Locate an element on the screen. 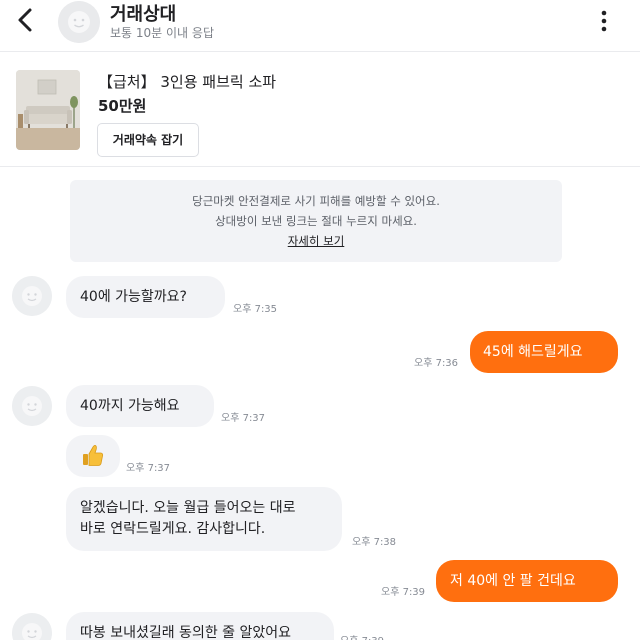 The image size is (640, 640). sofa-photo is located at coordinates (48, 110).